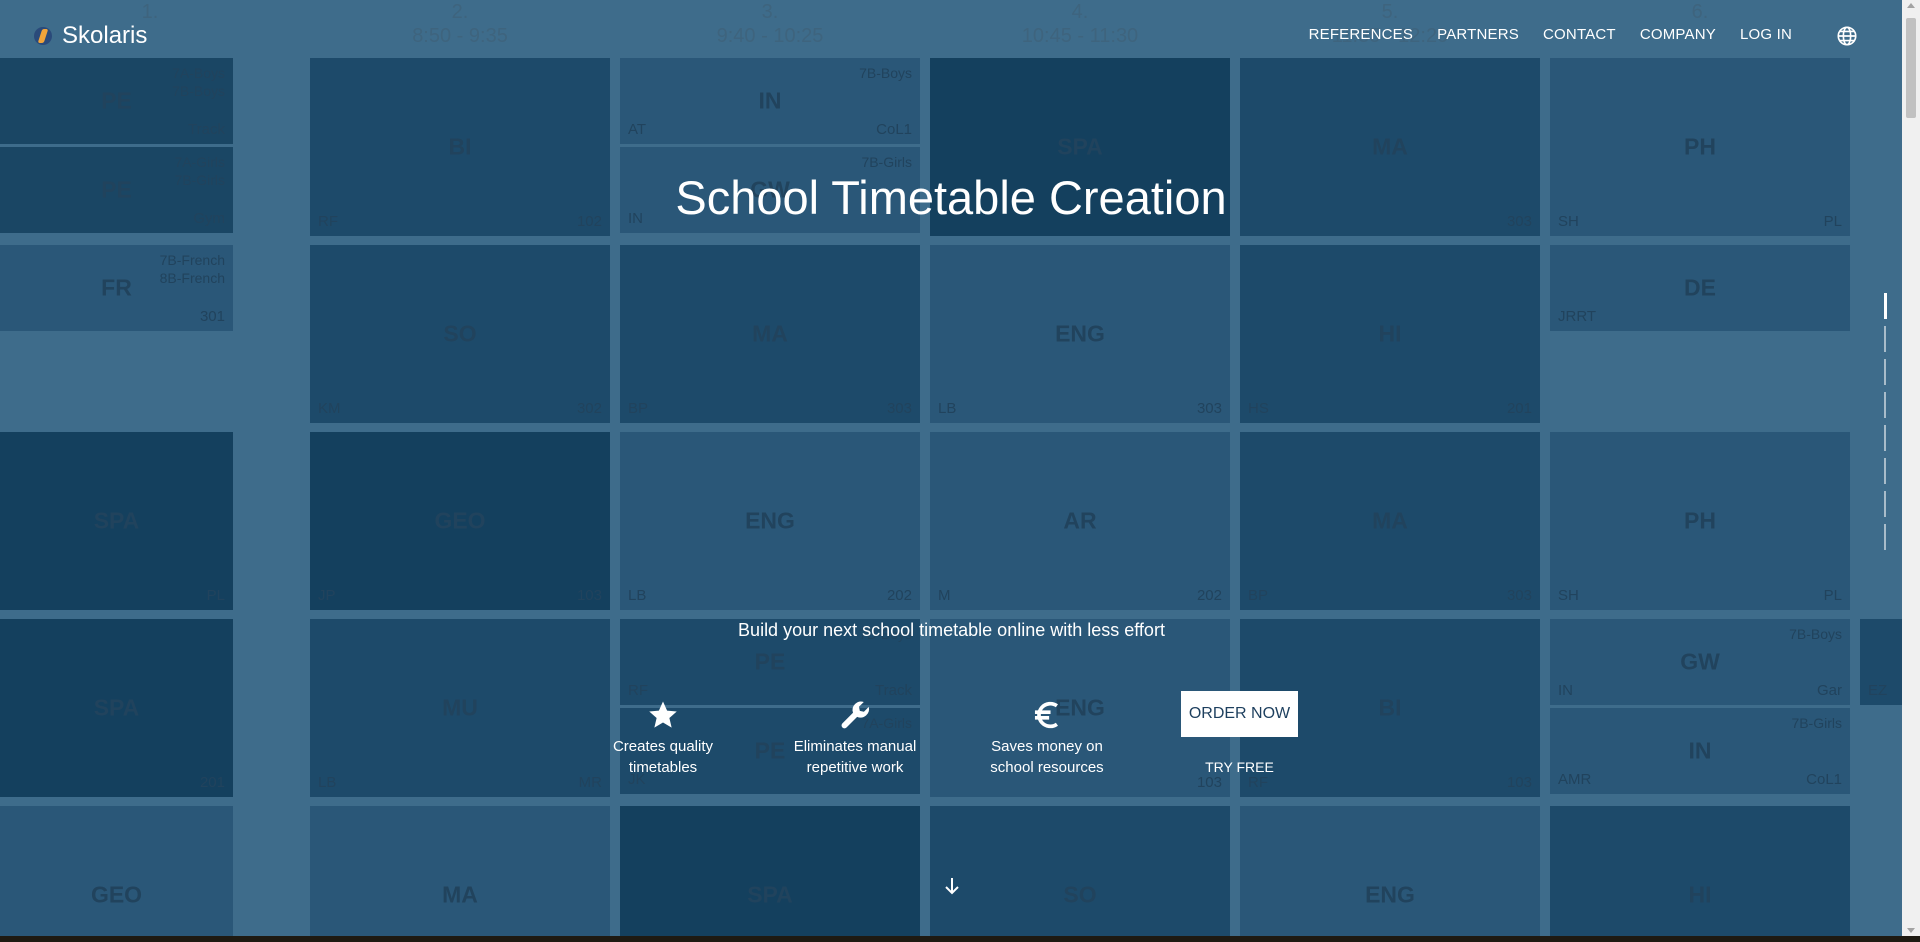 The image size is (1920, 942). Describe the element at coordinates (855, 715) in the screenshot. I see `wrench-icon` at that location.